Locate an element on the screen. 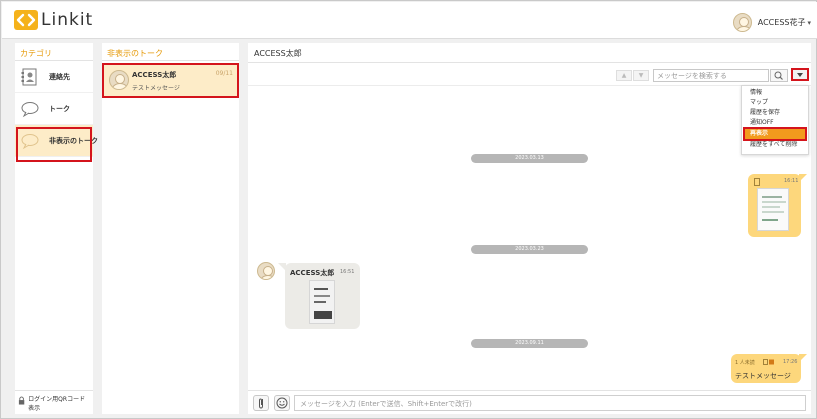 Image resolution: width=817 pixels, height=419 pixels. emoji-button is located at coordinates (282, 403).